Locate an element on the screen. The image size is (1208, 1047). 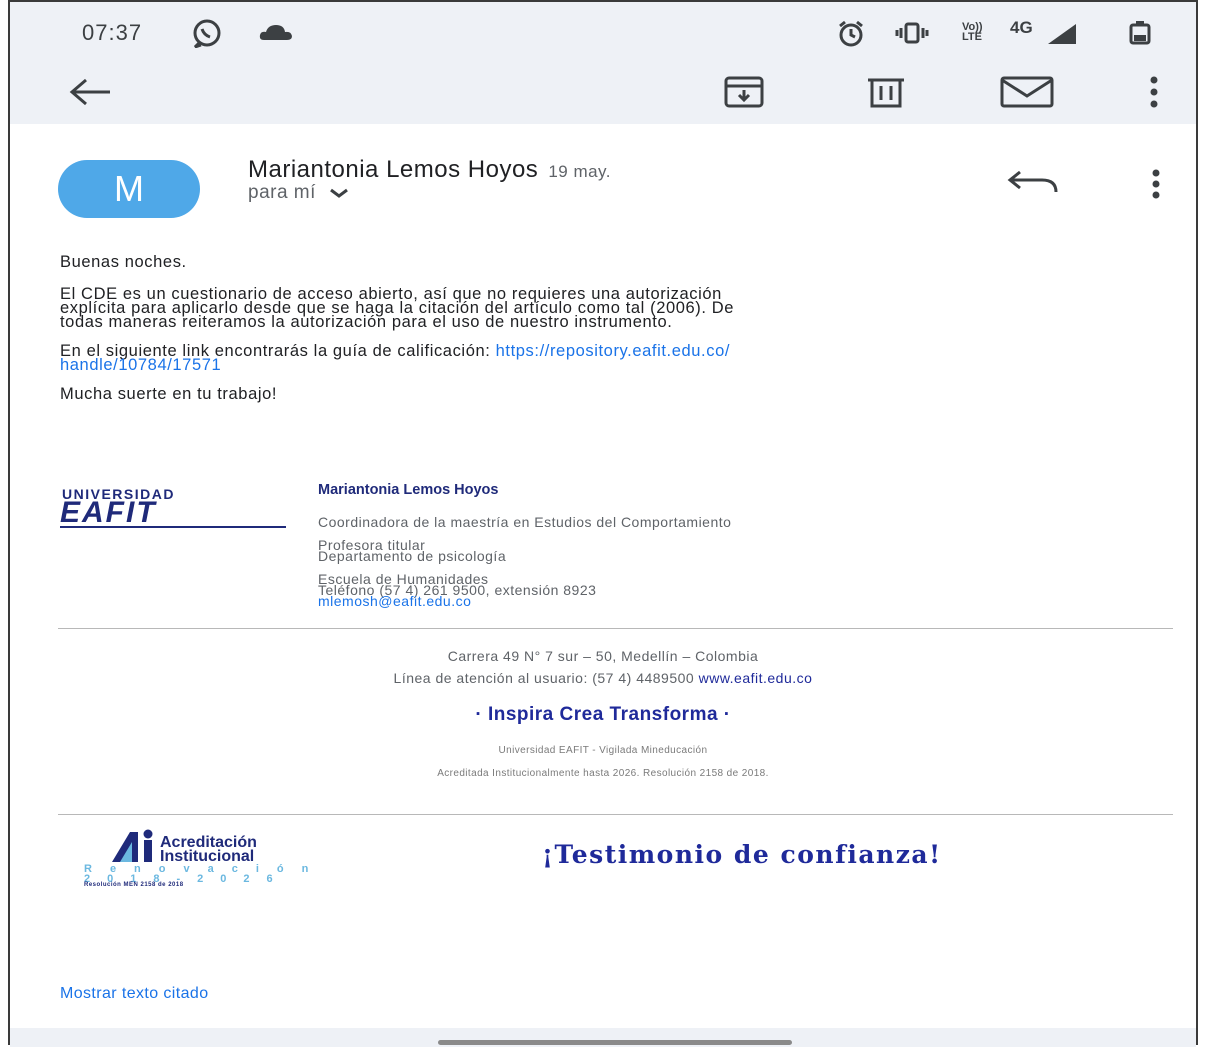
logo-underline is located at coordinates (173, 527).